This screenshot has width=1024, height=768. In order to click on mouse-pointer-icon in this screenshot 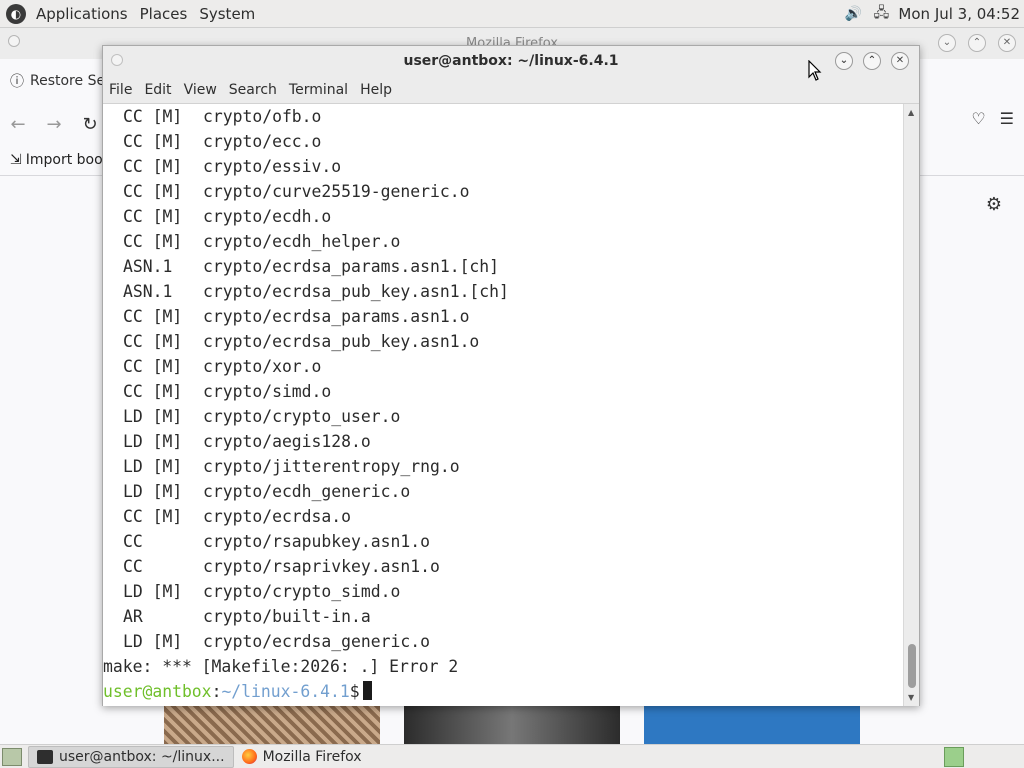, I will do `click(815, 70)`.